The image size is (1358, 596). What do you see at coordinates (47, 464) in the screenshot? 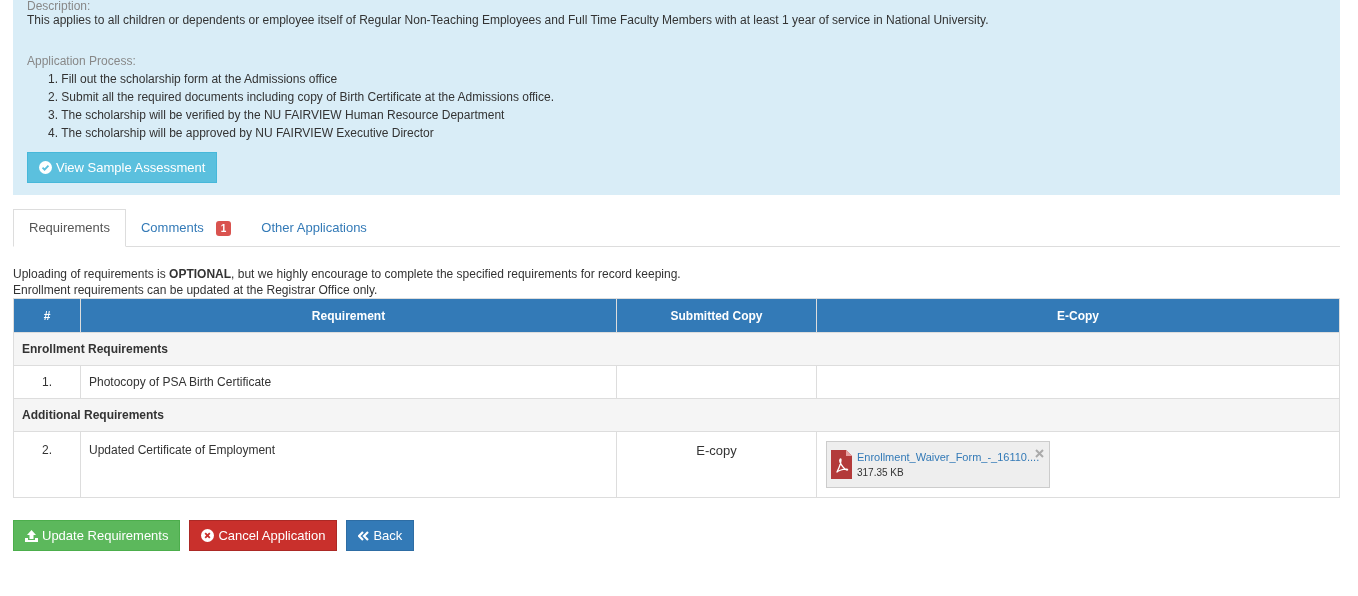
I see `table-cell: 2.` at bounding box center [47, 464].